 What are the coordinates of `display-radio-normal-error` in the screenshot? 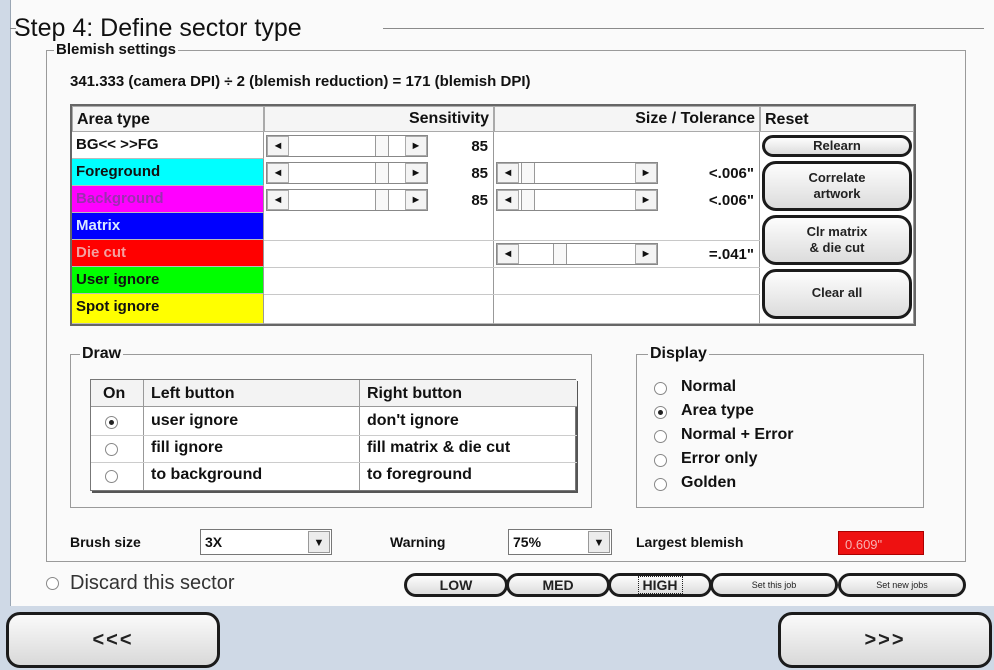 It's located at (660, 436).